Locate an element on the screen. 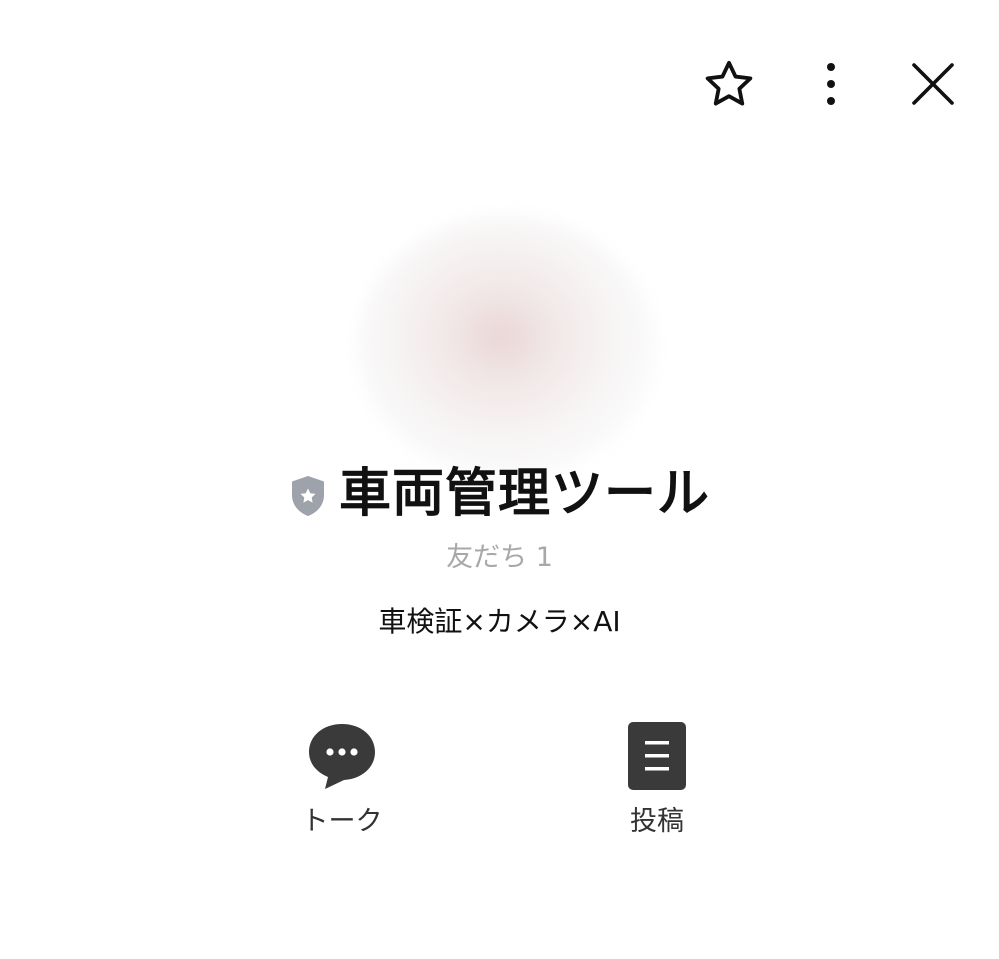 The height and width of the screenshot is (959, 999). star-outline-icon is located at coordinates (729, 83).